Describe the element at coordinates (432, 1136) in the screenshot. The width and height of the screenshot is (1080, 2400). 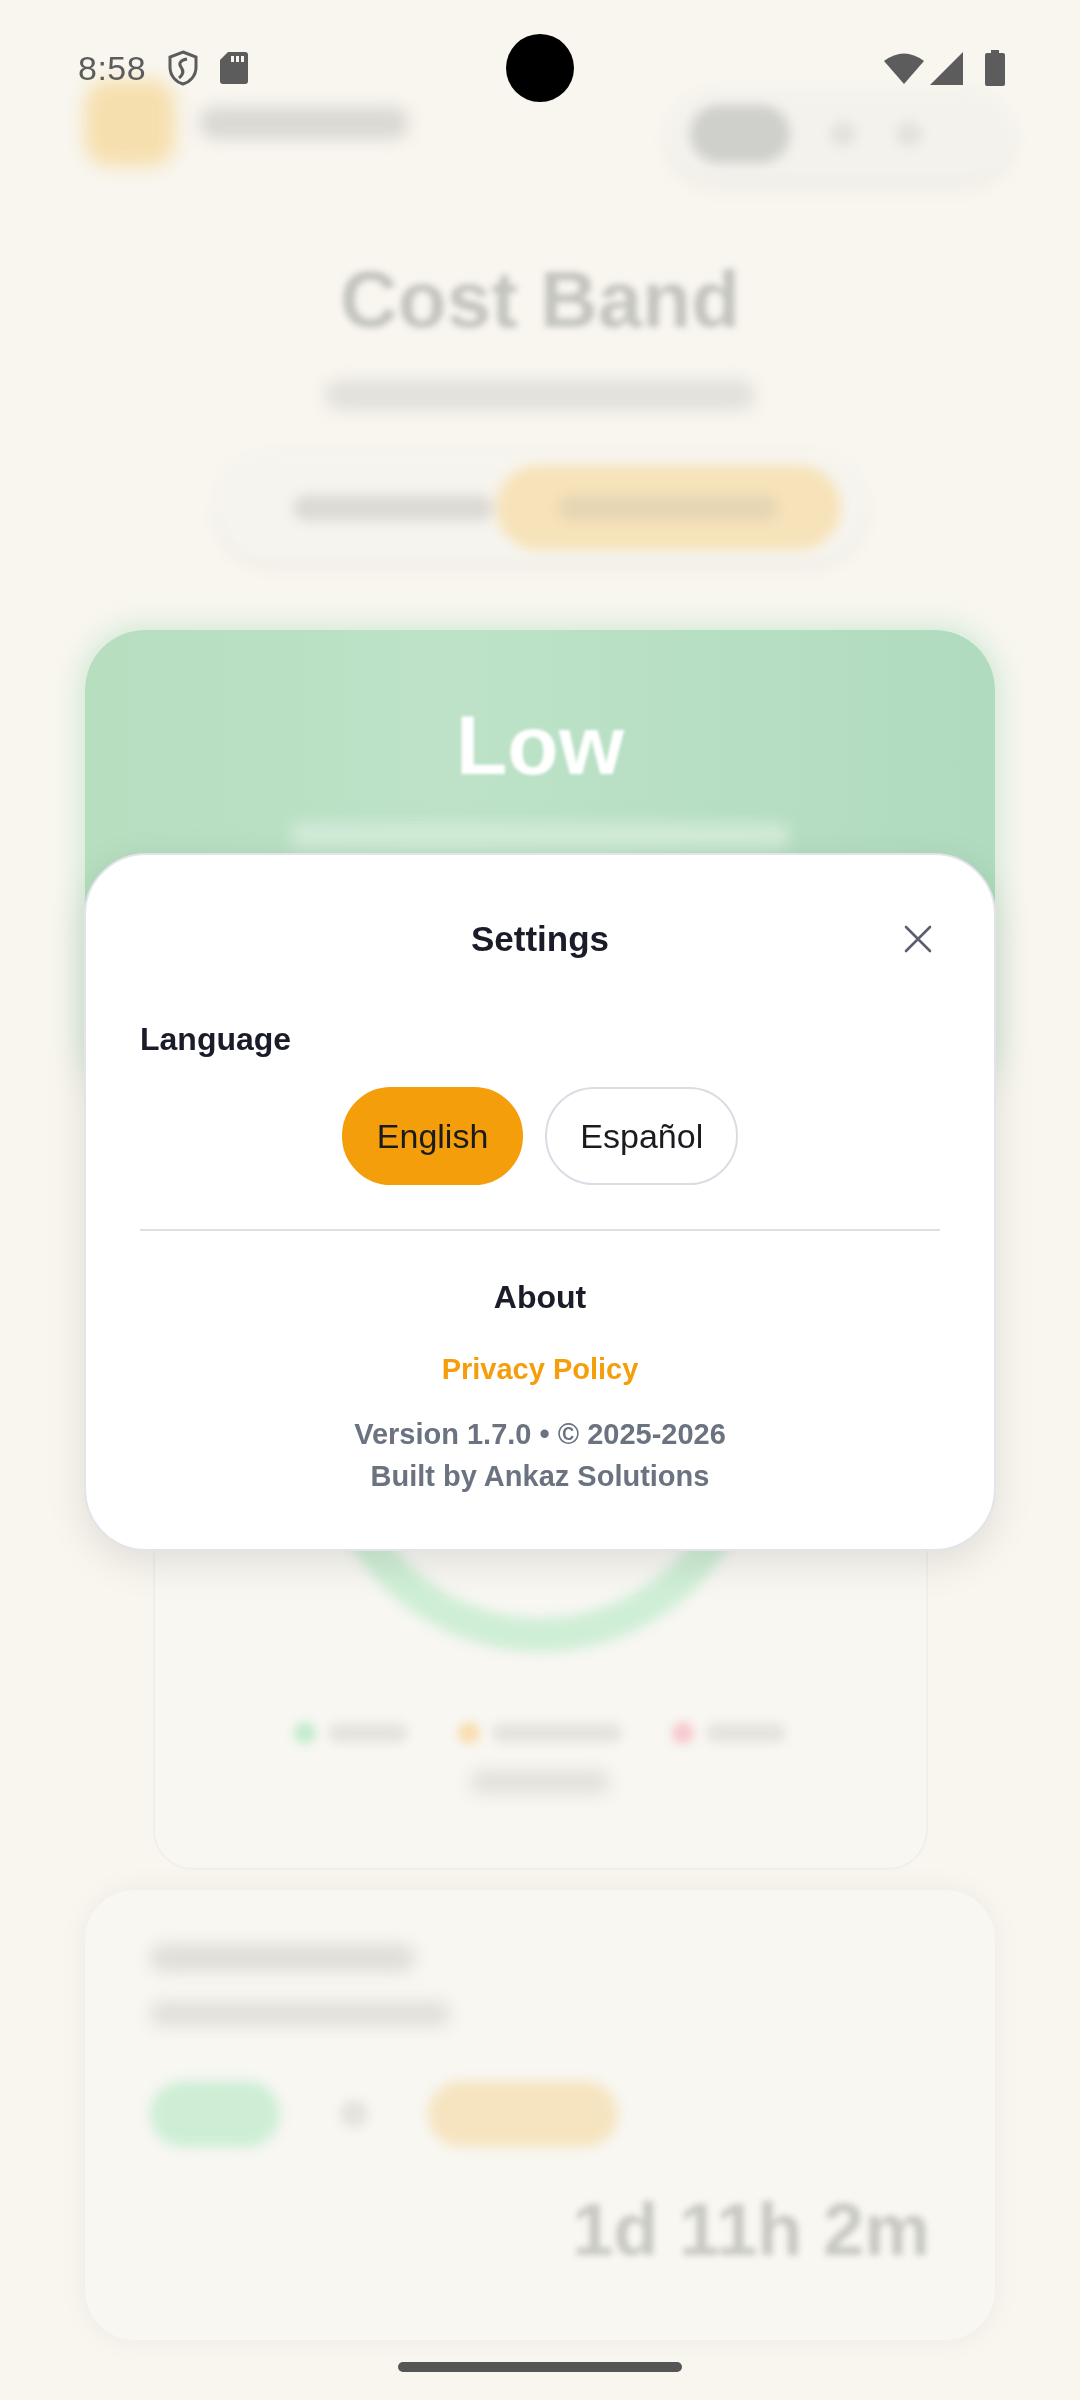
I see `language-option: English` at that location.